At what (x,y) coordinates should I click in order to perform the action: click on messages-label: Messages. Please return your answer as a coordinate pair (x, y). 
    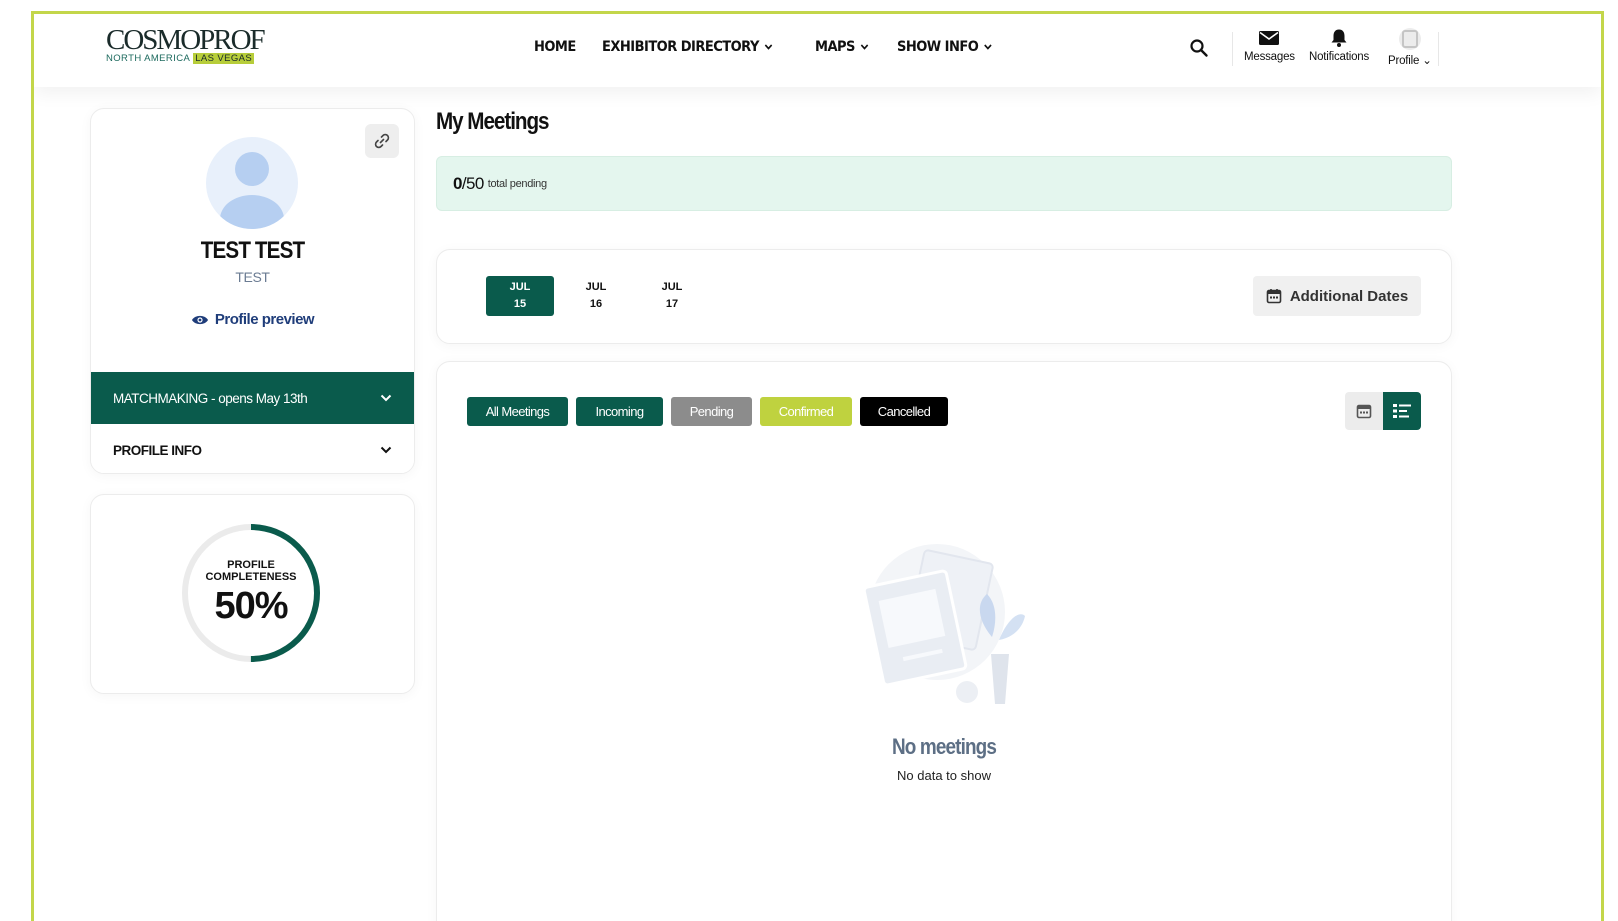
    Looking at the image, I should click on (1269, 57).